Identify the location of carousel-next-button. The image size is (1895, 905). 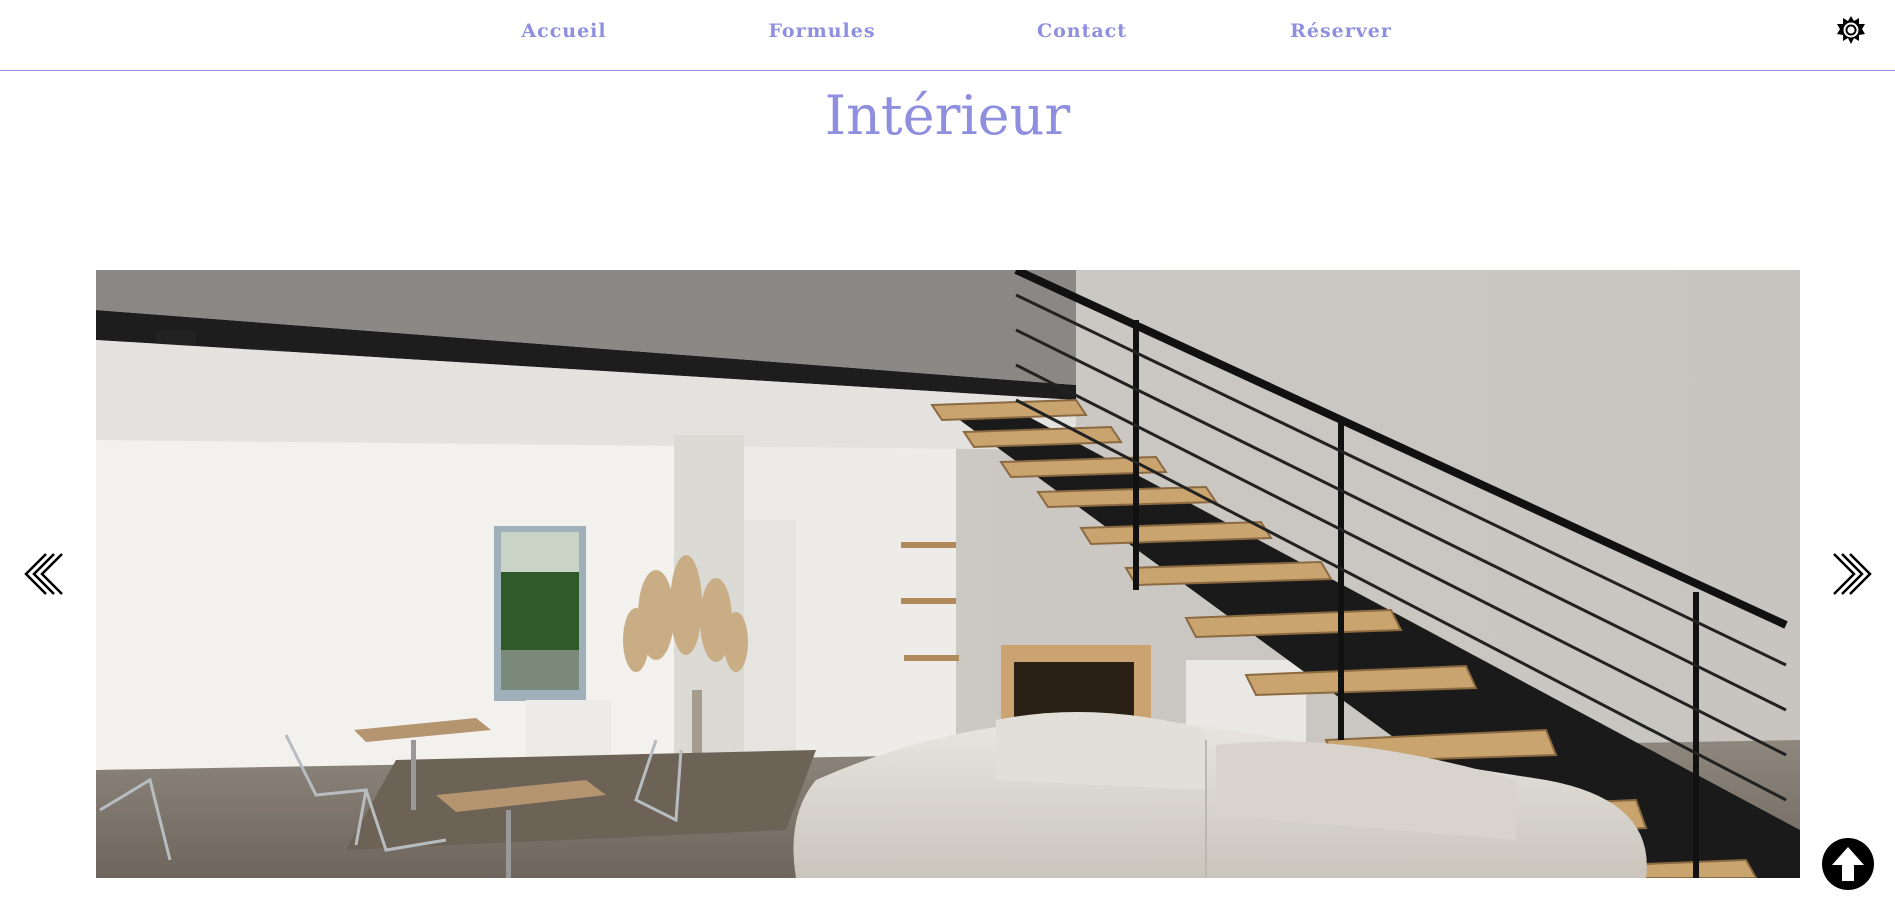
(1850, 574).